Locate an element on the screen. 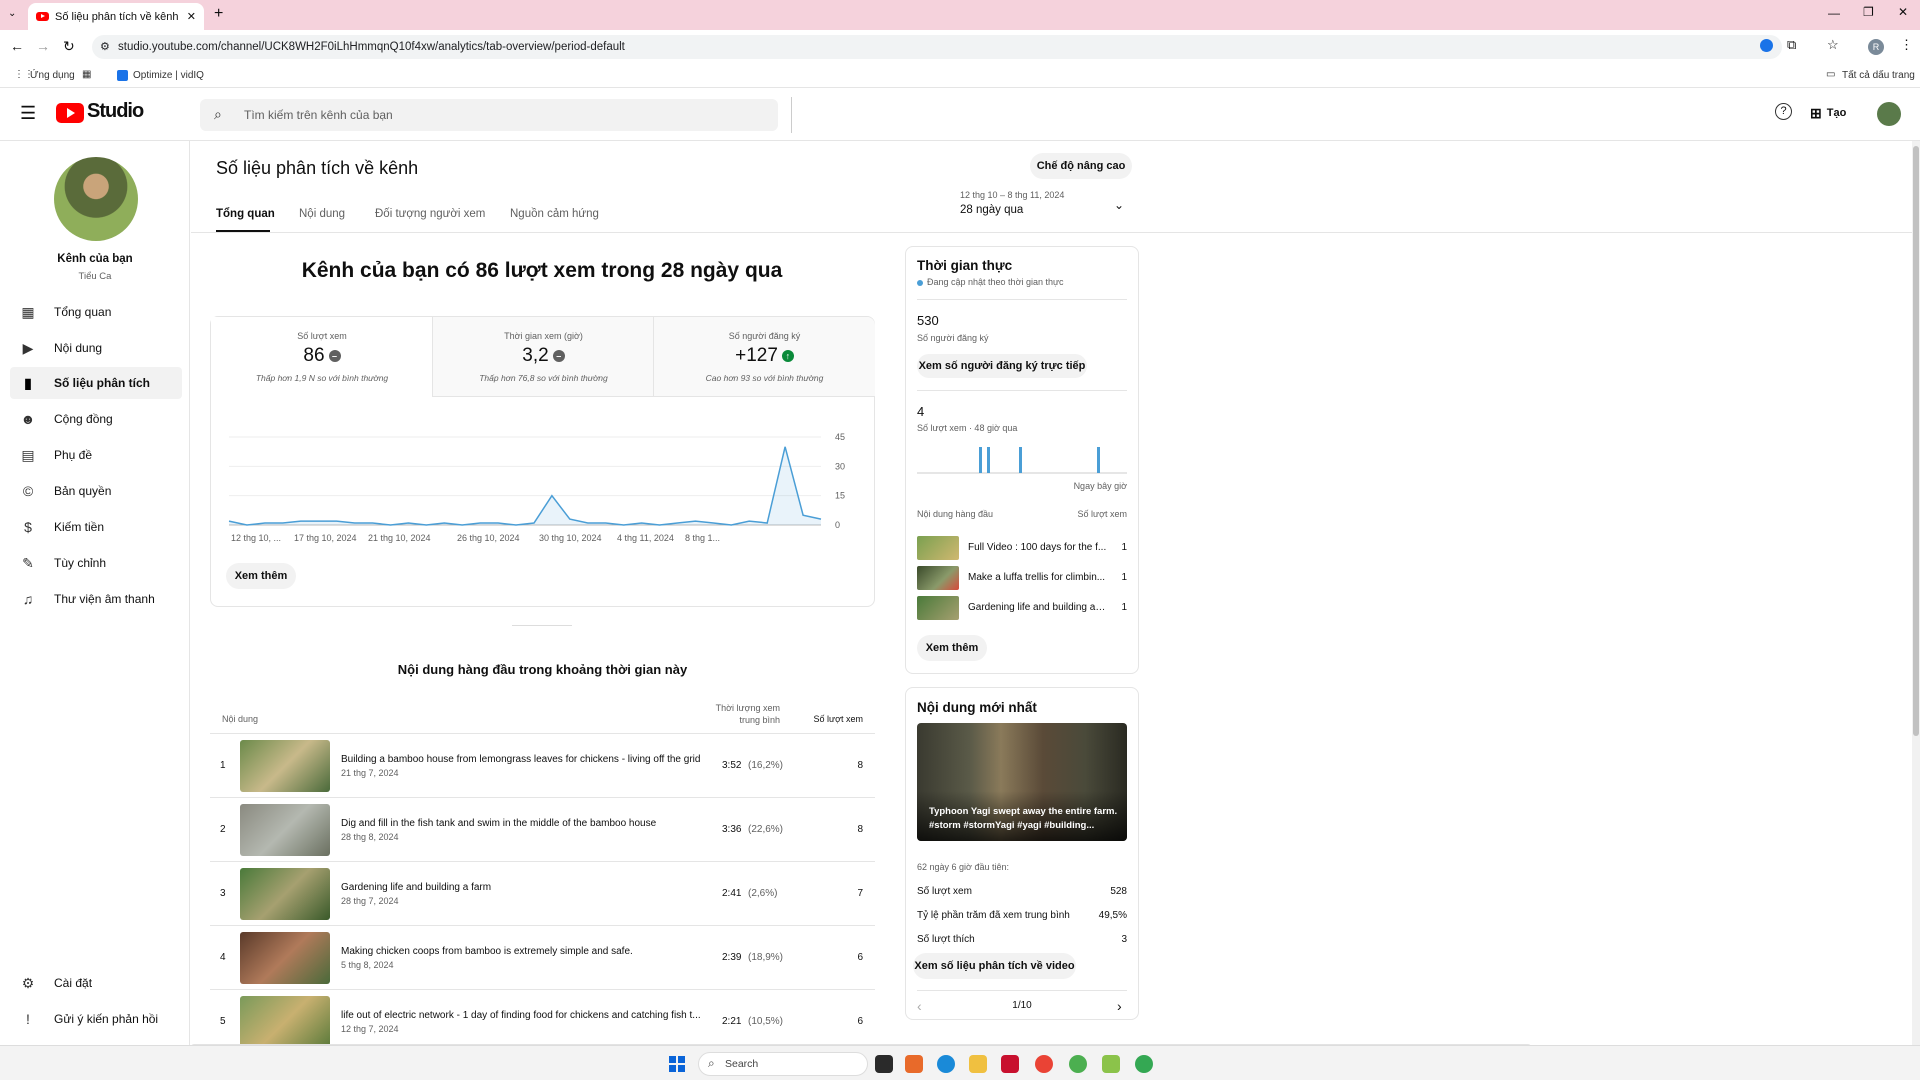  realtime-item: Gardening life and building a f... 1 is located at coordinates (1022, 608).